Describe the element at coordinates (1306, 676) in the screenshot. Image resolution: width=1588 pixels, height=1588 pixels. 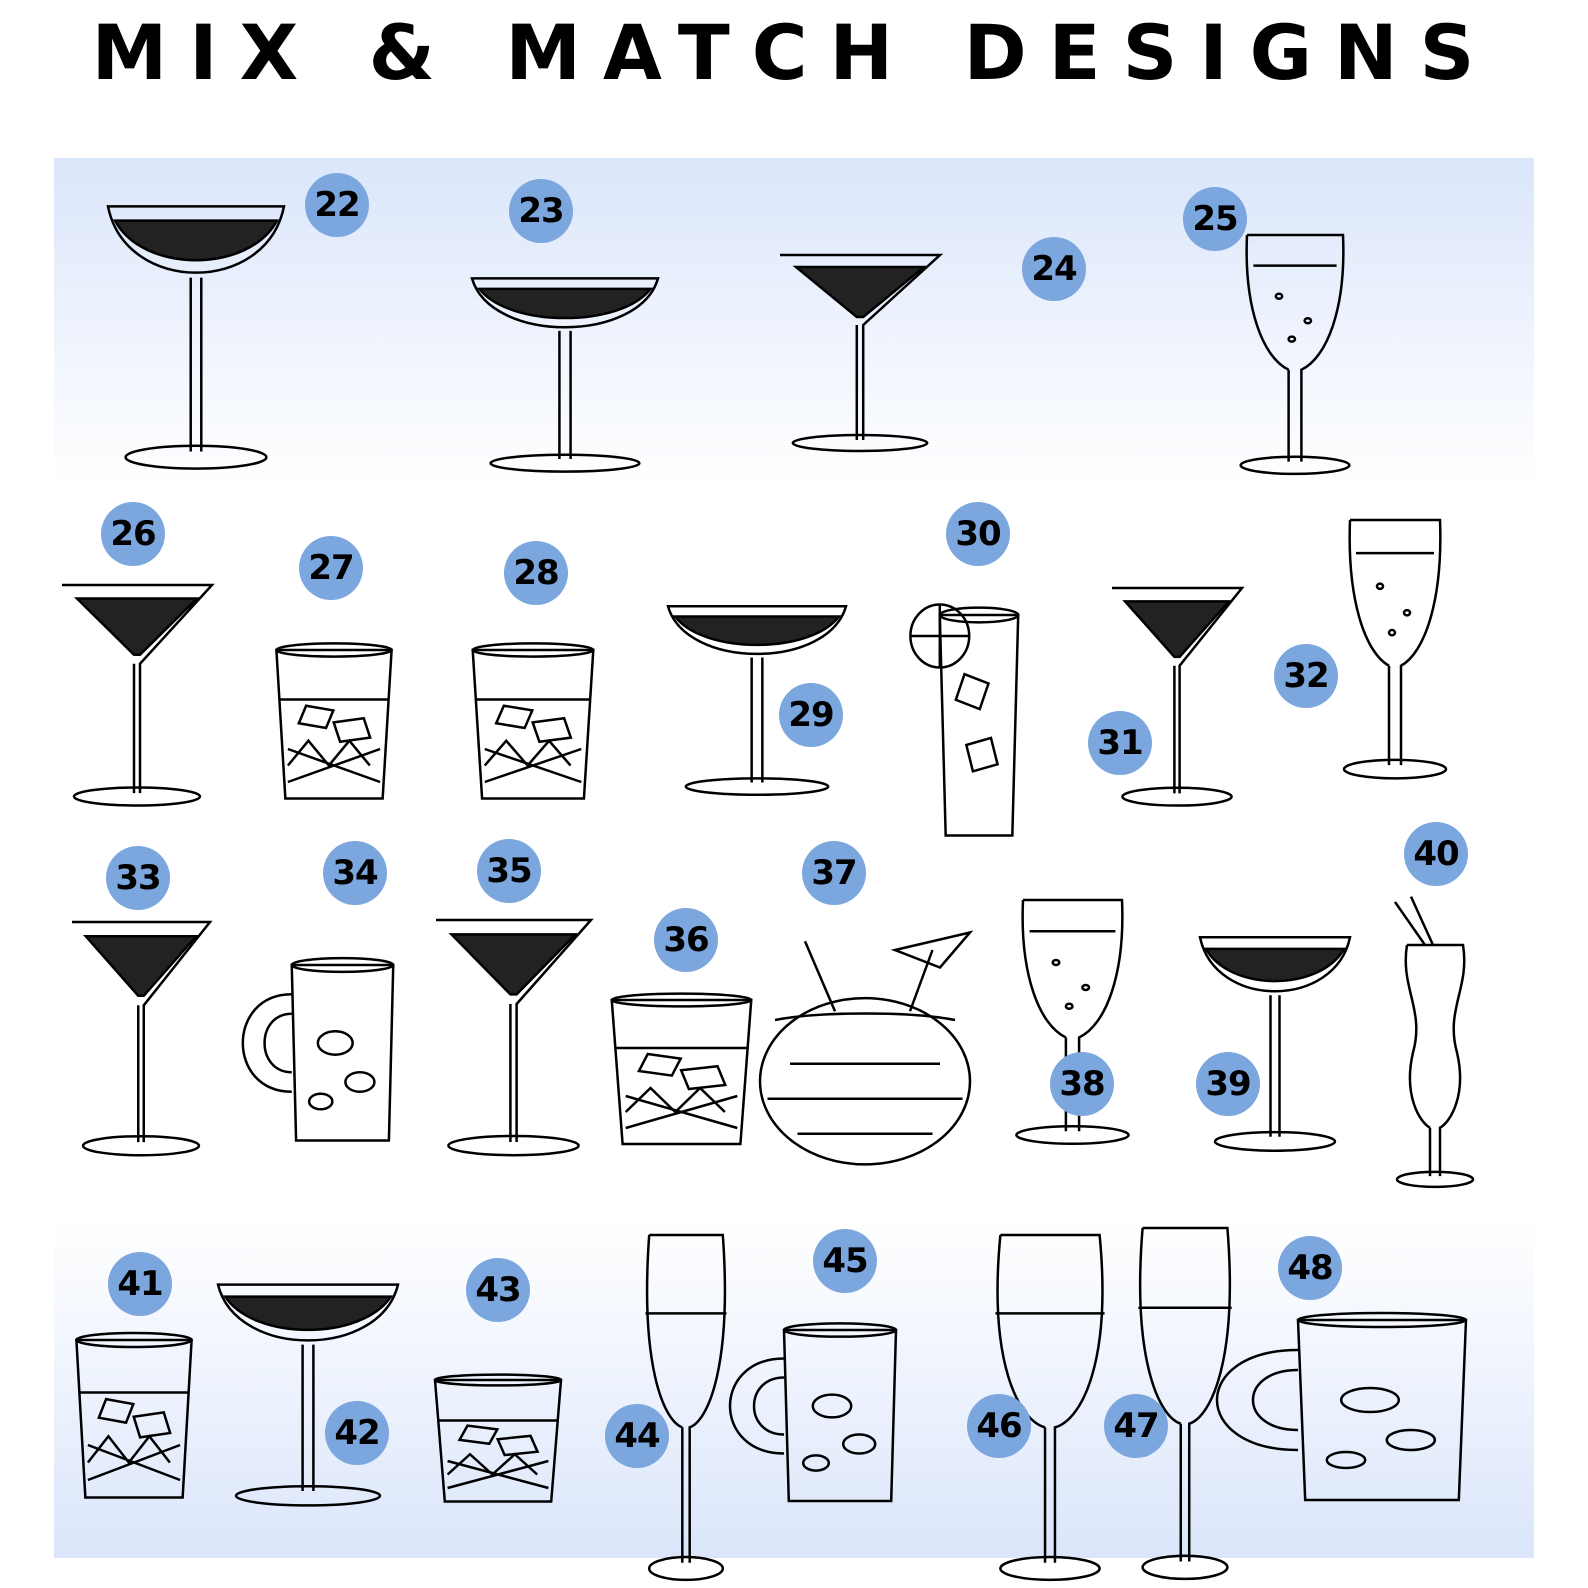
I see `design-number-badge-32: 32` at that location.